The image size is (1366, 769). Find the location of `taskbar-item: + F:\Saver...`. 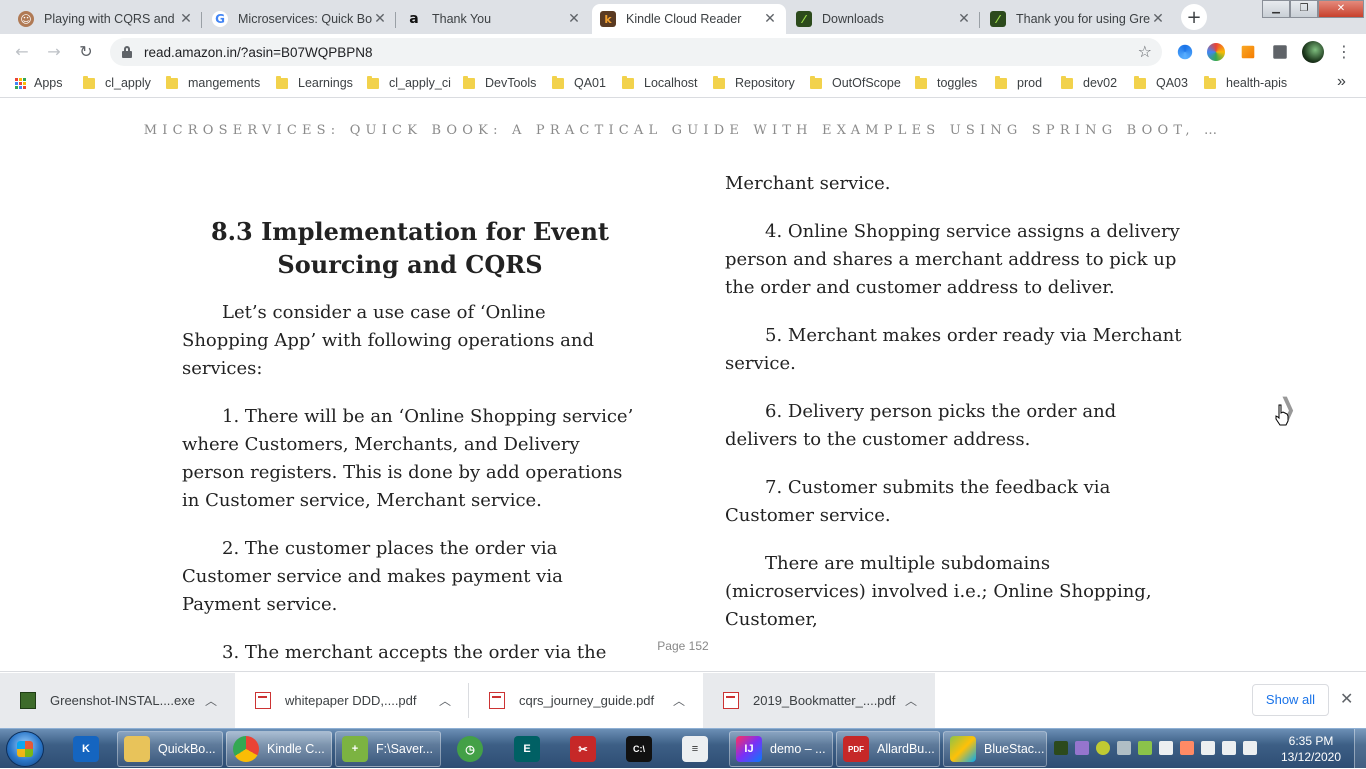

taskbar-item: + F:\Saver... is located at coordinates (388, 749).